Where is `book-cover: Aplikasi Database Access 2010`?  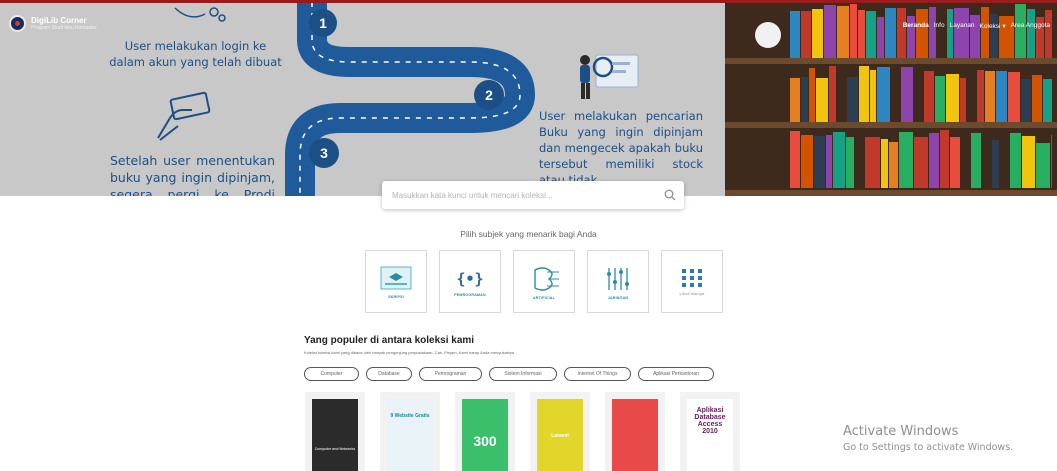
book-cover: Aplikasi Database Access 2010 is located at coordinates (710, 435).